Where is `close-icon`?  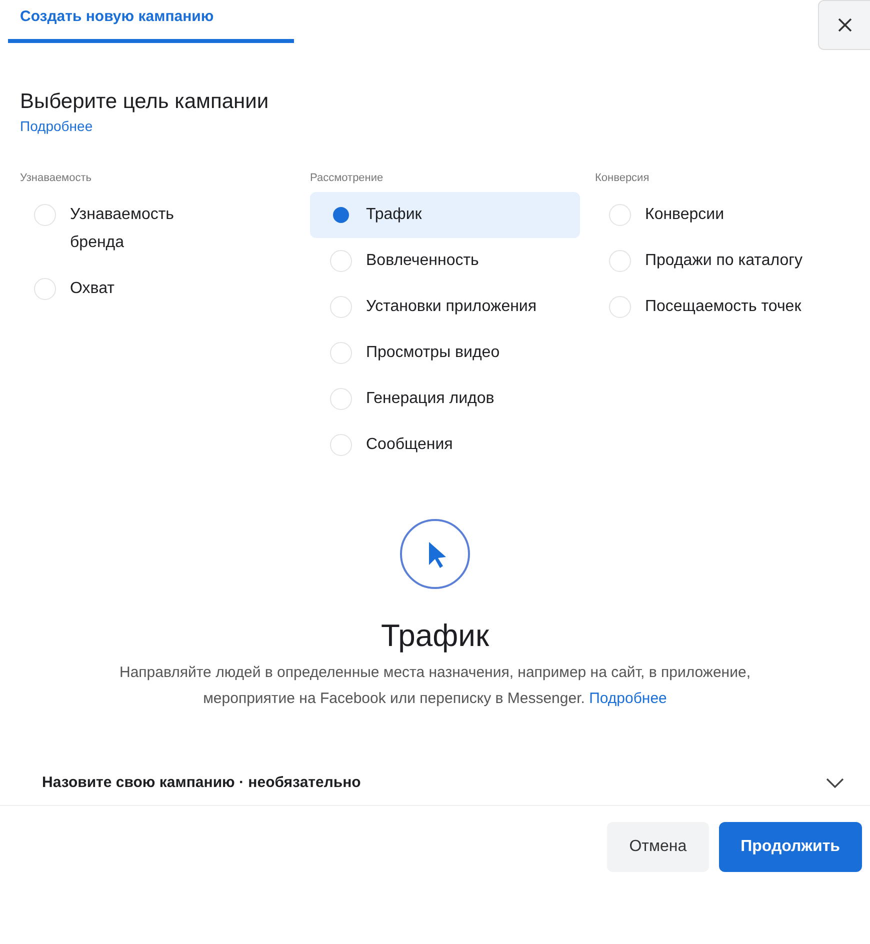 close-icon is located at coordinates (844, 25).